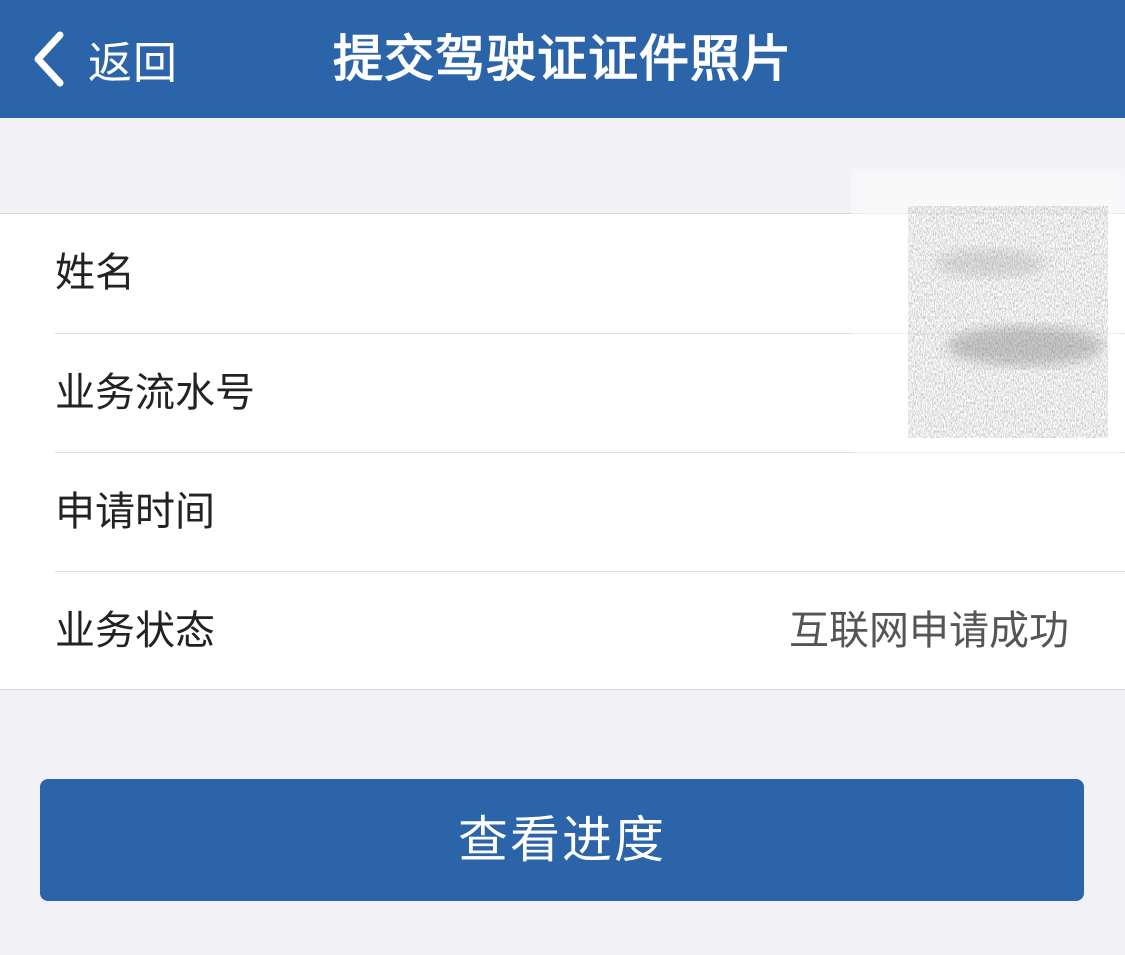 Image resolution: width=1125 pixels, height=955 pixels. Describe the element at coordinates (135, 512) in the screenshot. I see `apply-time-label: 申请时间` at that location.